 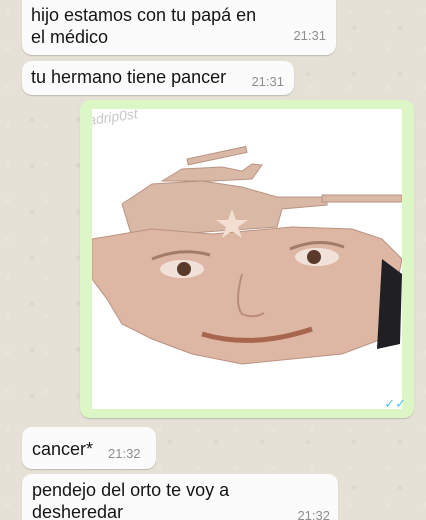 I want to click on message-bubble-incoming: tu hermano tiene pancer 21:31, so click(x=158, y=78).